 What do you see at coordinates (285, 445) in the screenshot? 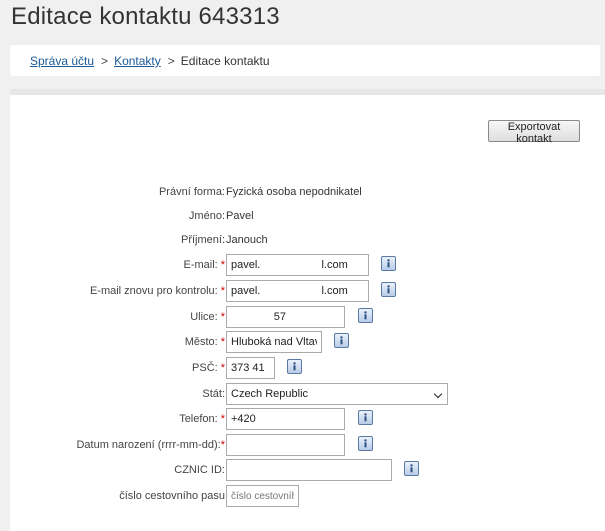
I see `birth-date-field` at bounding box center [285, 445].